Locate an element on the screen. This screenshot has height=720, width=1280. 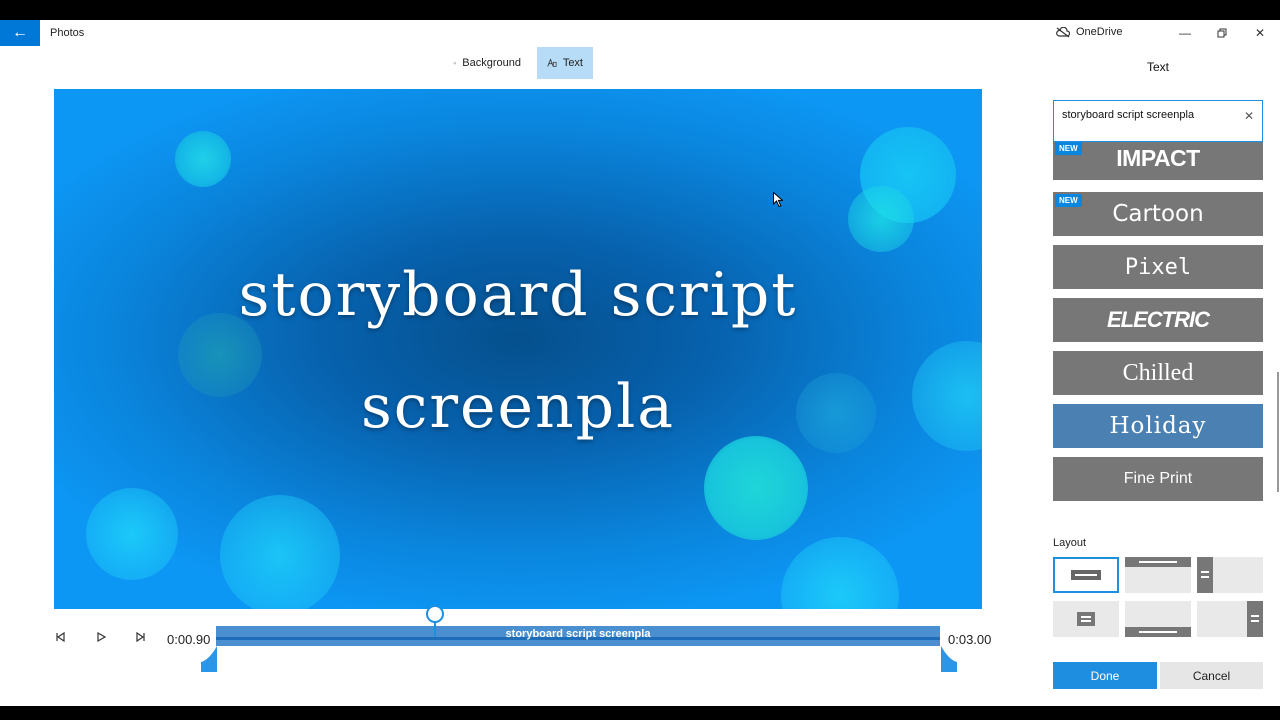
background-tool-button: Background is located at coordinates (487, 63).